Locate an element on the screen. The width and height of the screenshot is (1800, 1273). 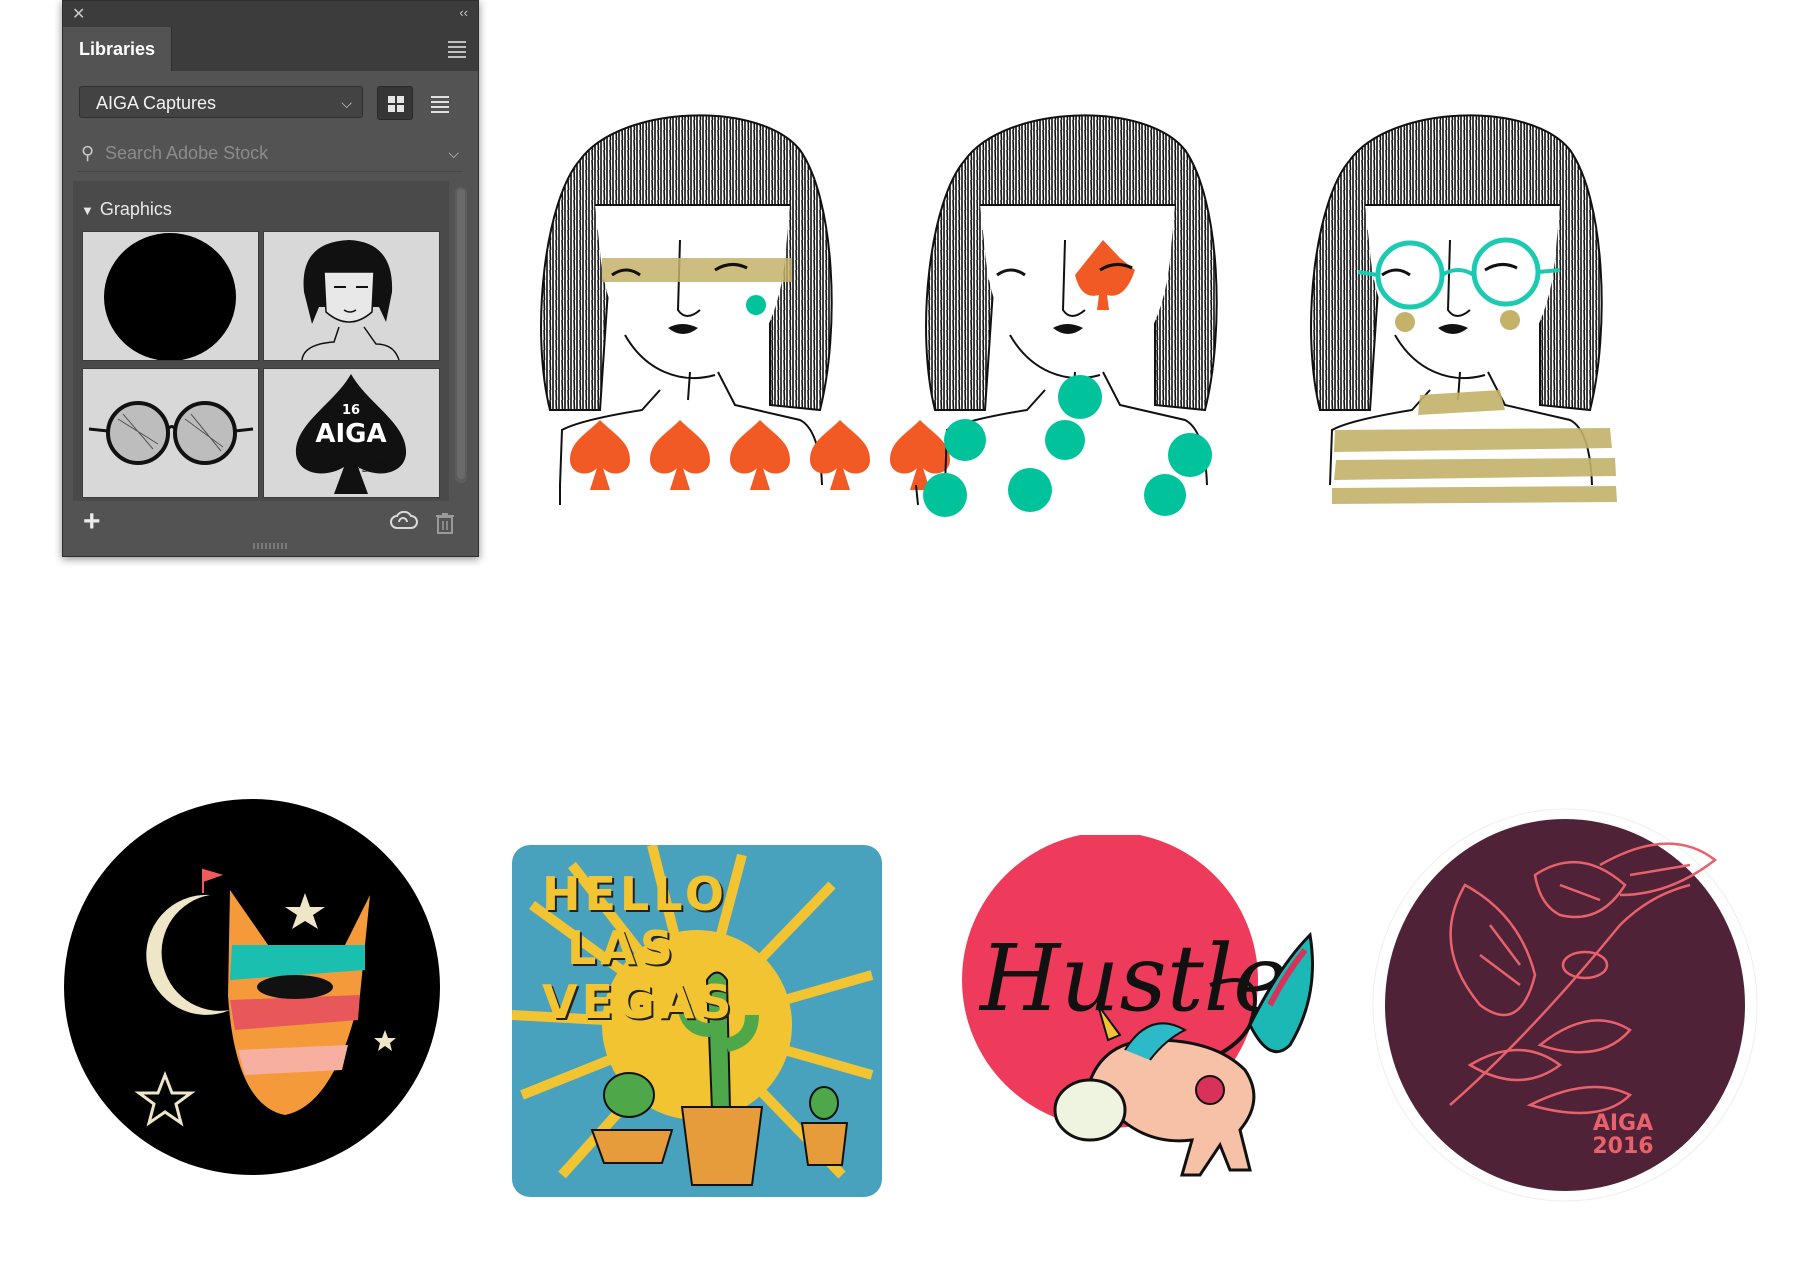
spade-number: 16 is located at coordinates (351, 410).